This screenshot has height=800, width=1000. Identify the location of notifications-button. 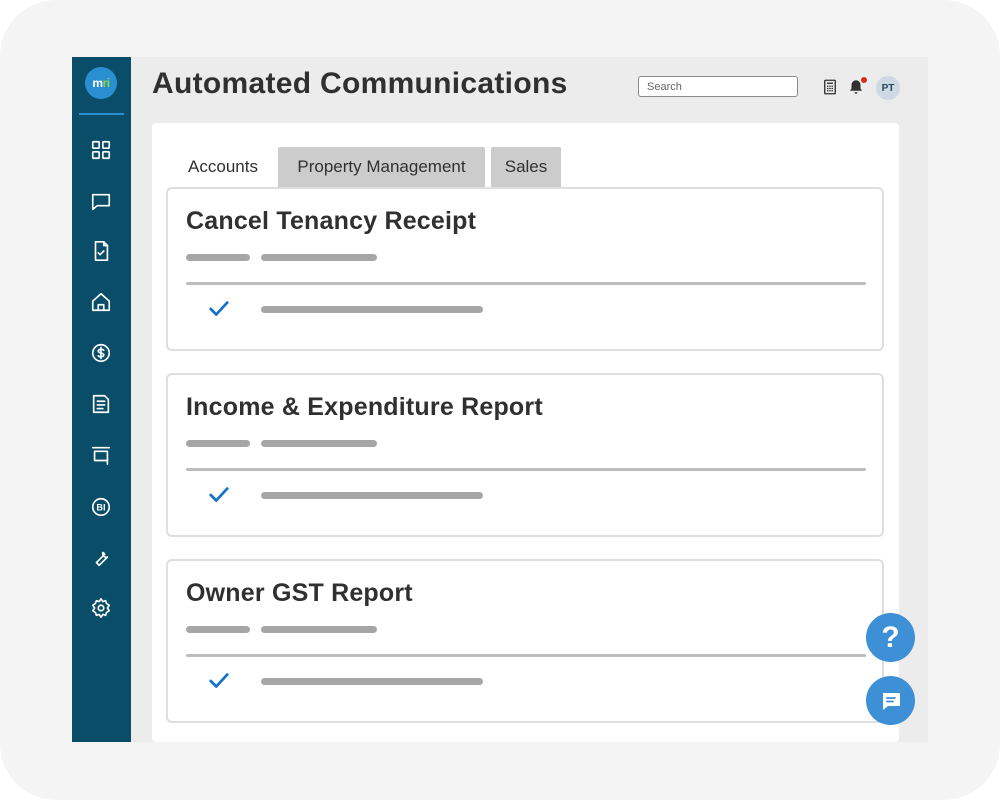
(856, 87).